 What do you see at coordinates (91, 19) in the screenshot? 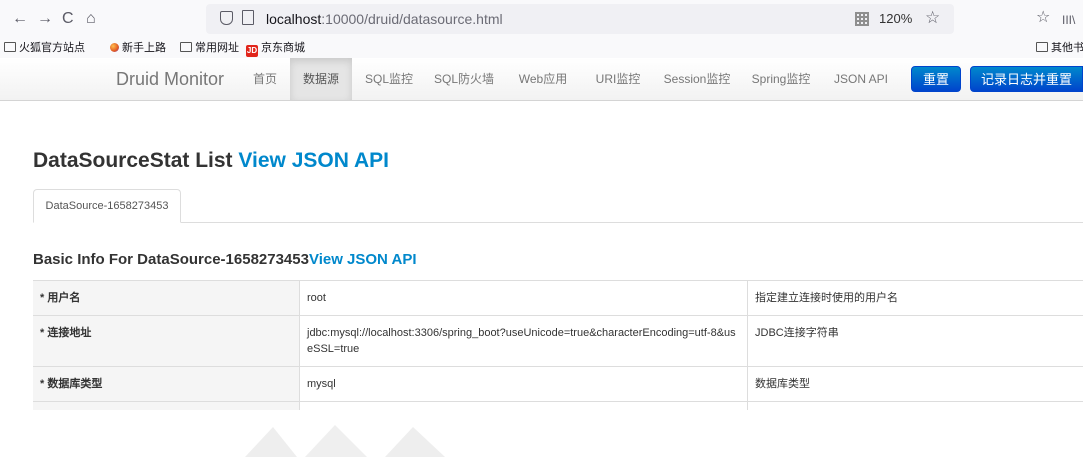
I see `home-icon: ⌂` at bounding box center [91, 19].